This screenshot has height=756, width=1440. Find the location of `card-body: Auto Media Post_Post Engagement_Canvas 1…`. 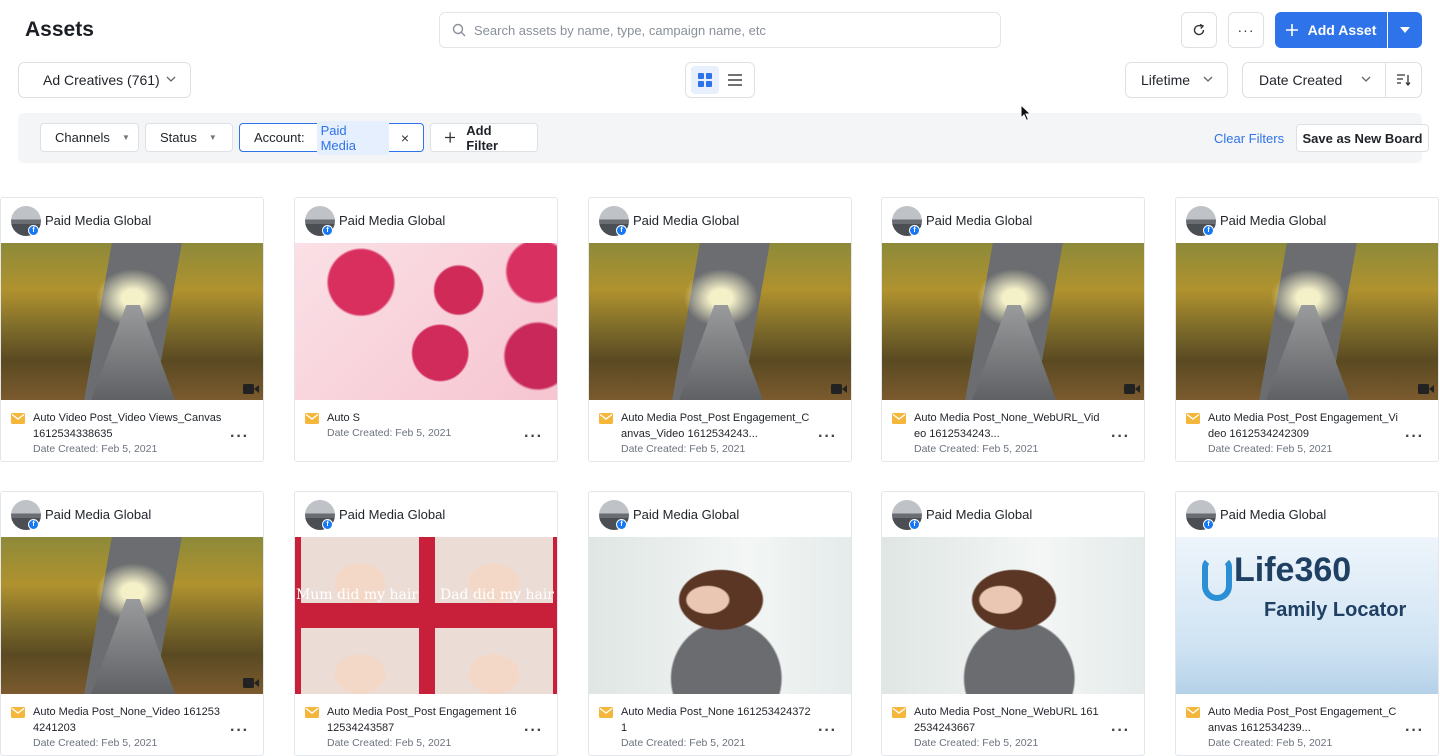

card-body: Auto Media Post_Post Engagement_Canvas 1… is located at coordinates (1307, 724).